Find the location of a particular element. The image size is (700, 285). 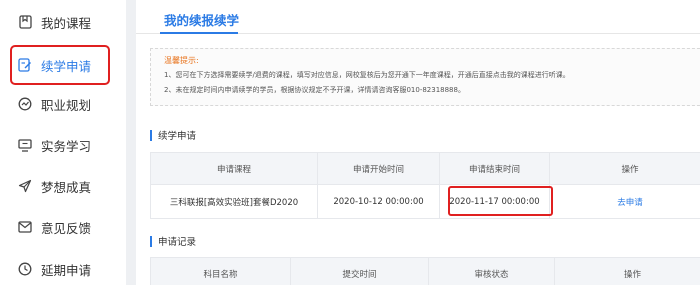

section-title: 续学申请 is located at coordinates (177, 136).